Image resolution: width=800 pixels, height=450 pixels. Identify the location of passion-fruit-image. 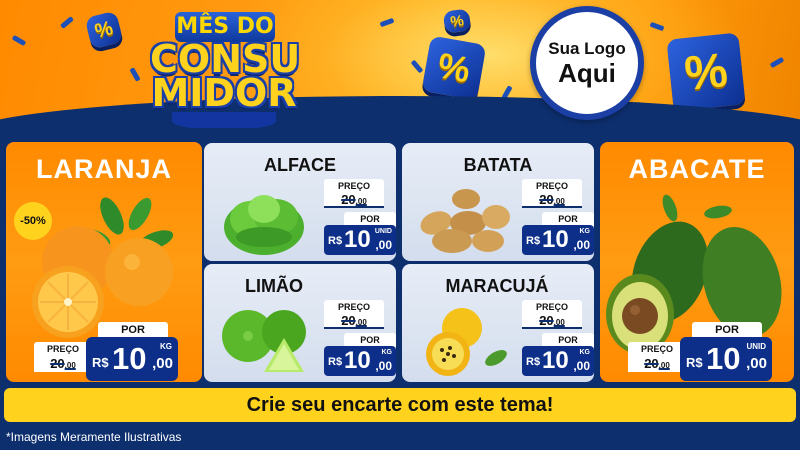
(466, 342).